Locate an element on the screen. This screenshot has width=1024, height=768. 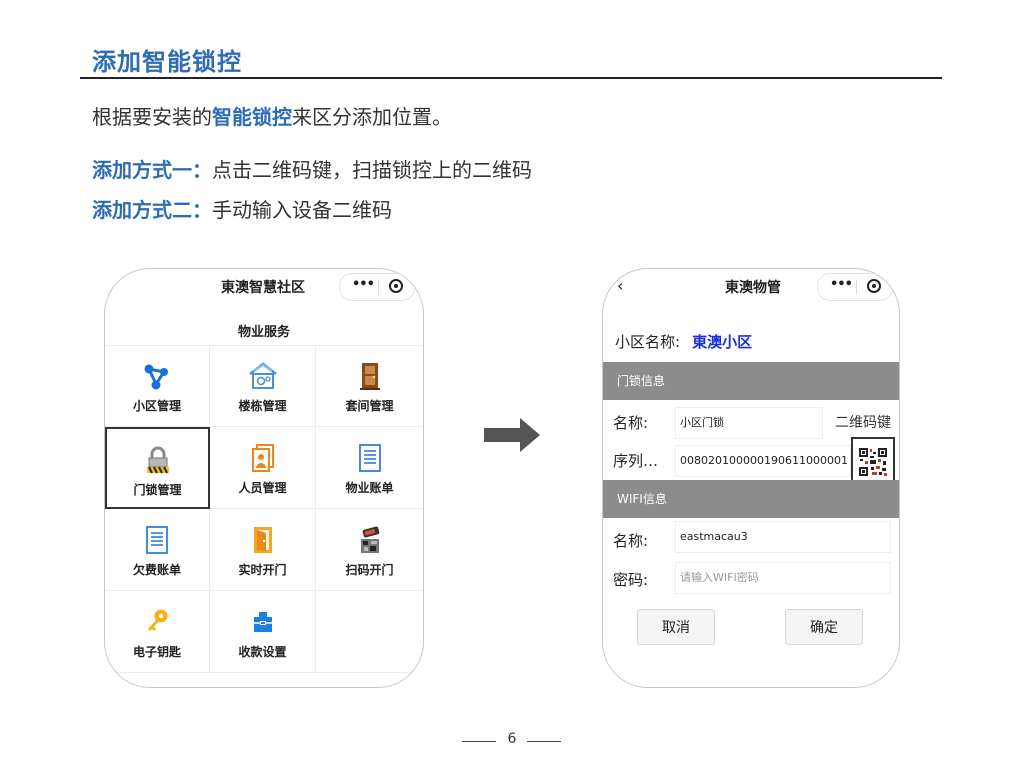
wifi-pwd-label: 密码: is located at coordinates (631, 580).